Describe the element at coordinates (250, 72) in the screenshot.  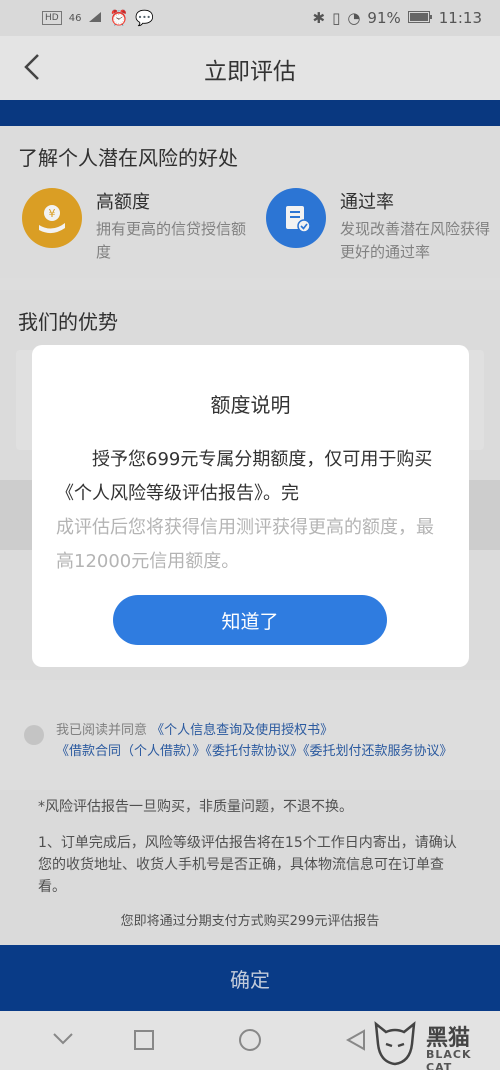
I see `page-title: 立即评估` at that location.